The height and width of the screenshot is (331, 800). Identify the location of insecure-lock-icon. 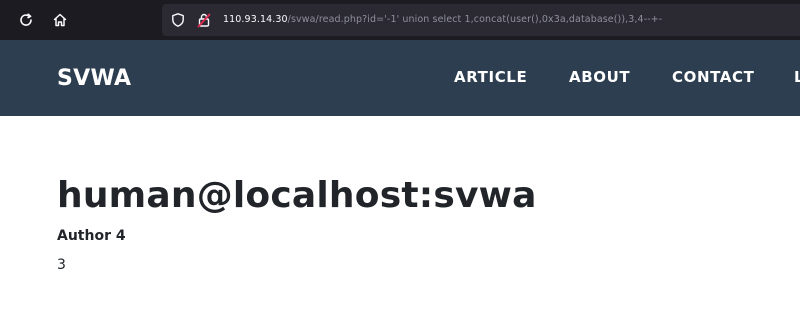
(204, 20).